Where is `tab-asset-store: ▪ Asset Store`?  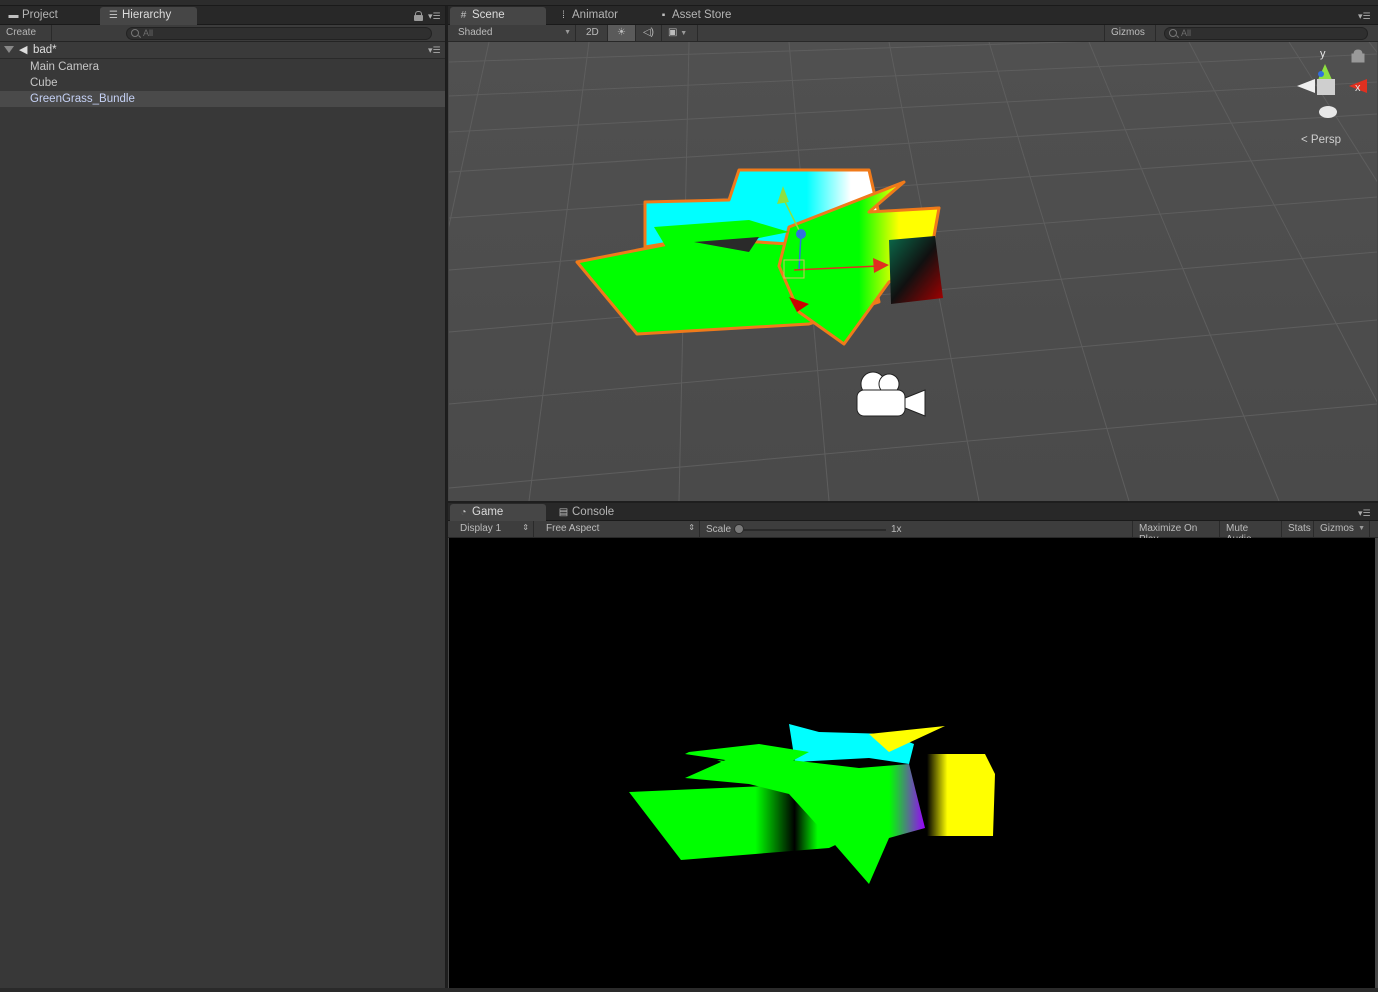 tab-asset-store: ▪ Asset Store is located at coordinates (705, 16).